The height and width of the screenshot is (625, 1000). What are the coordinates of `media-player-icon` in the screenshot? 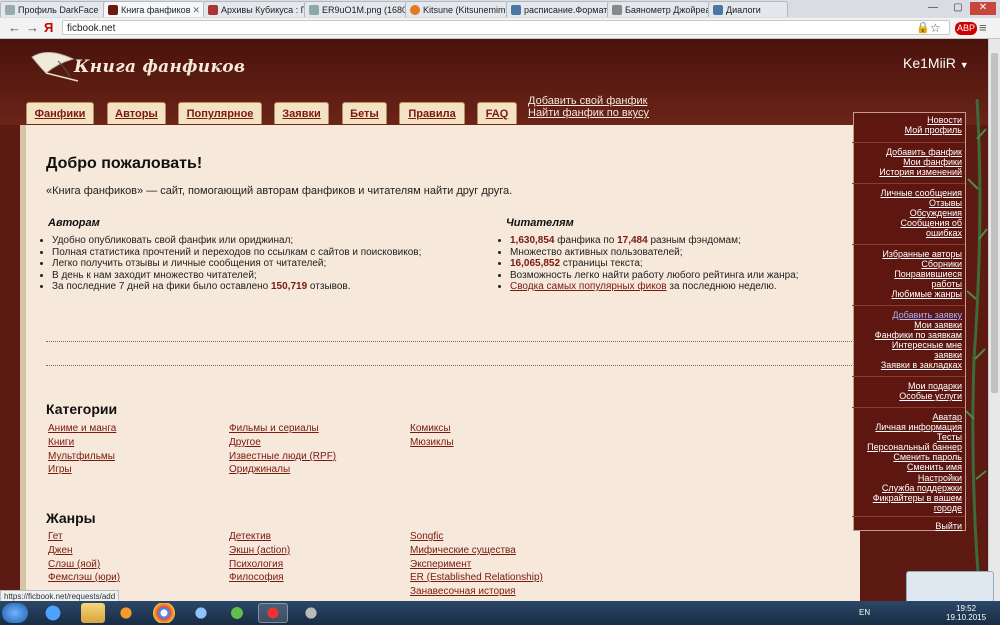 It's located at (126, 613).